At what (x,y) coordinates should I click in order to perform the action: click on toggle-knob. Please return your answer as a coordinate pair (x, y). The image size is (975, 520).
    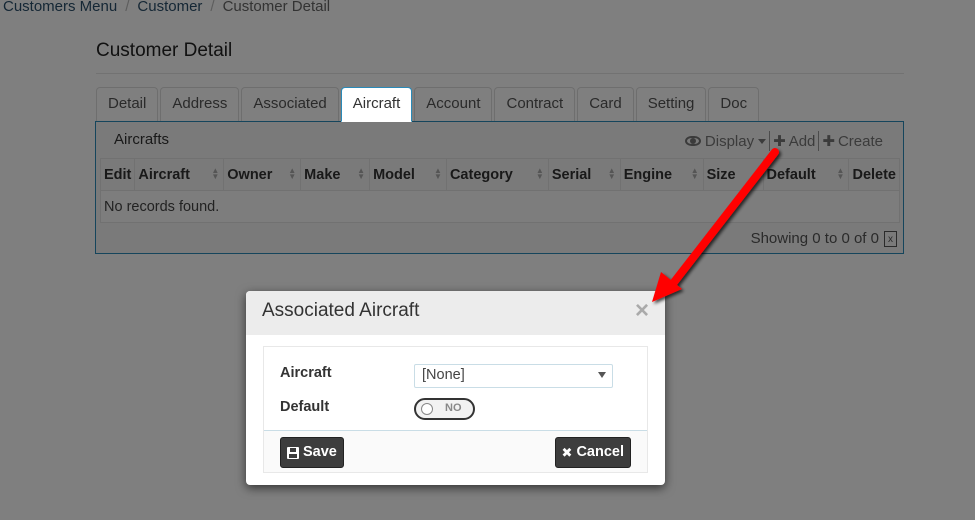
    Looking at the image, I should click on (427, 409).